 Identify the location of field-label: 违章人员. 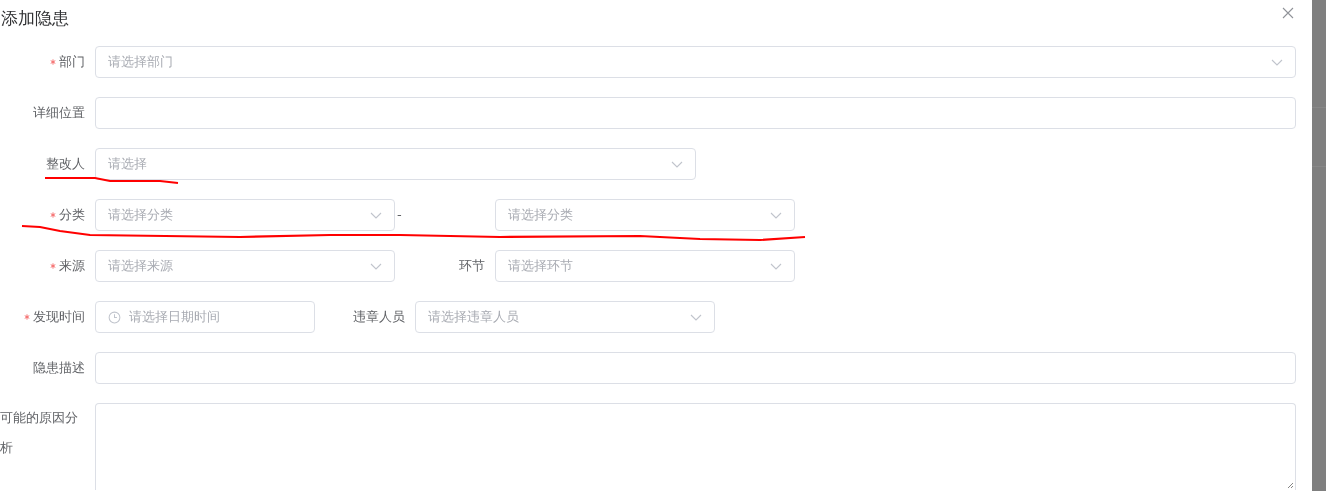
(379, 317).